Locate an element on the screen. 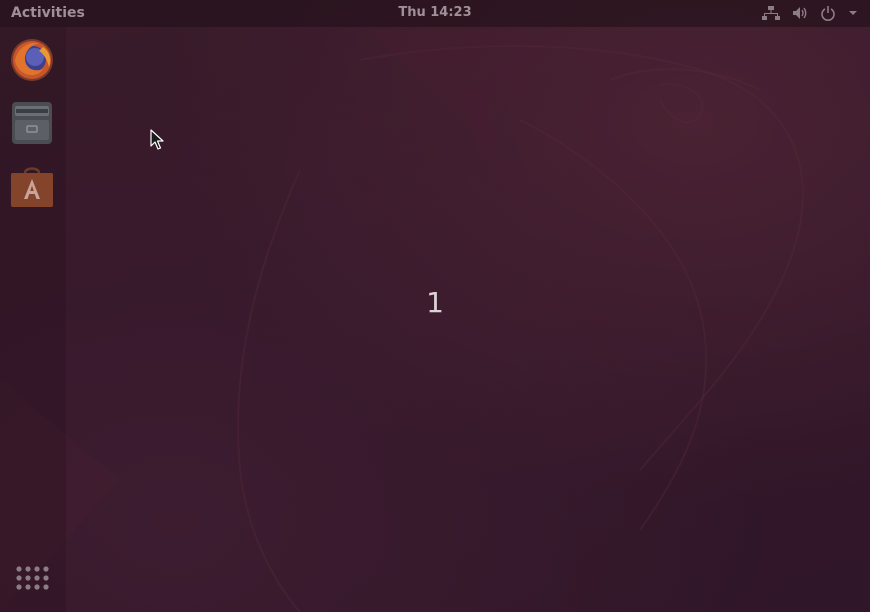  dock-item-software is located at coordinates (32, 186).